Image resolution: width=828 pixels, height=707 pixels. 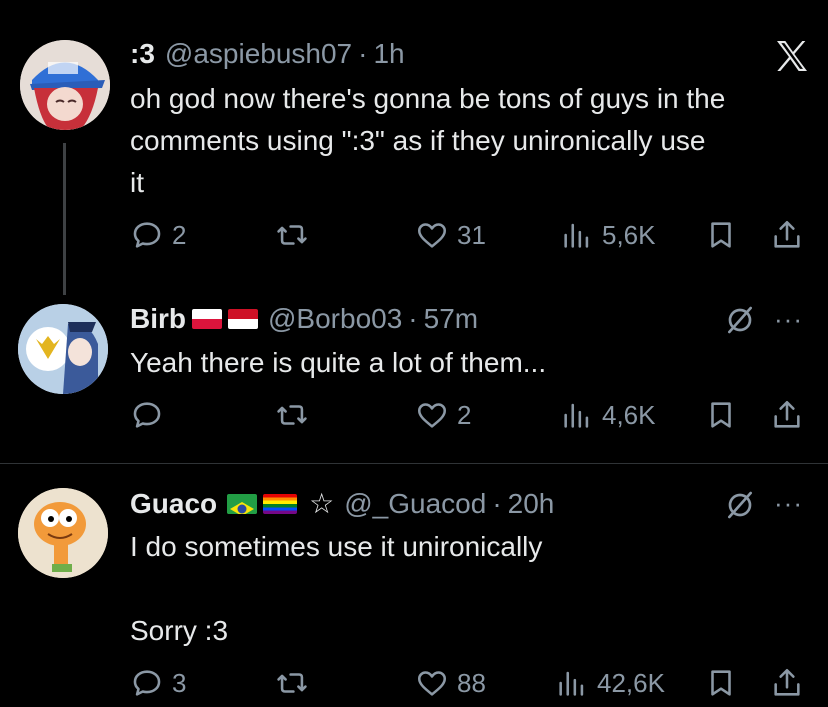 I want to click on avatar, so click(x=63, y=533).